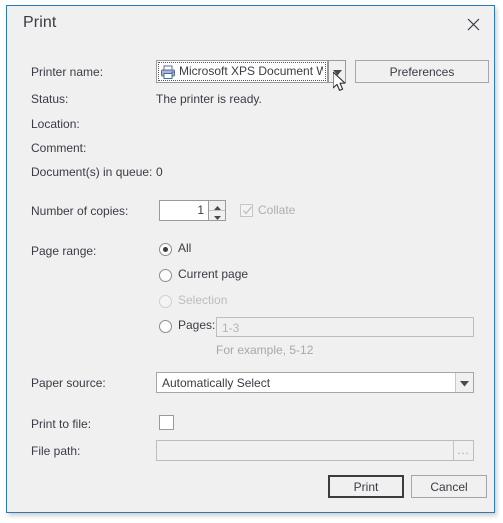  I want to click on print-button-label: Print, so click(366, 486).